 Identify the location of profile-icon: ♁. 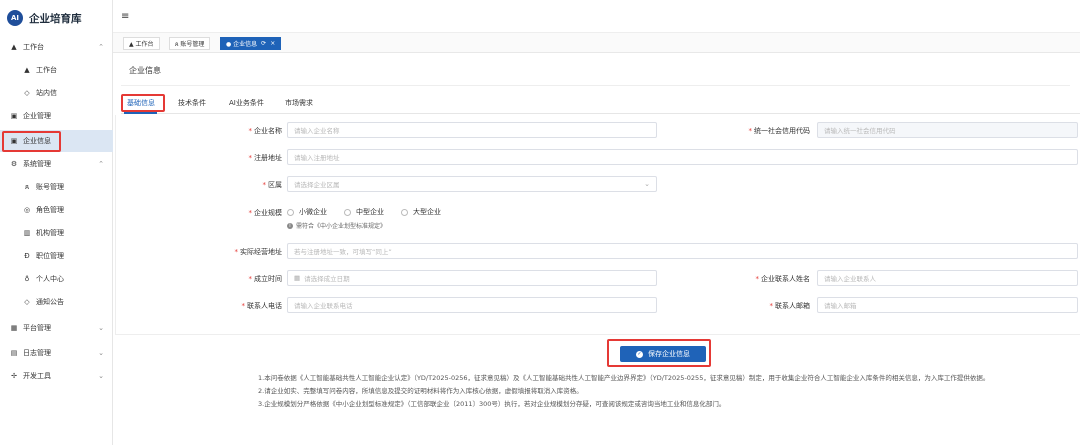
(27, 279).